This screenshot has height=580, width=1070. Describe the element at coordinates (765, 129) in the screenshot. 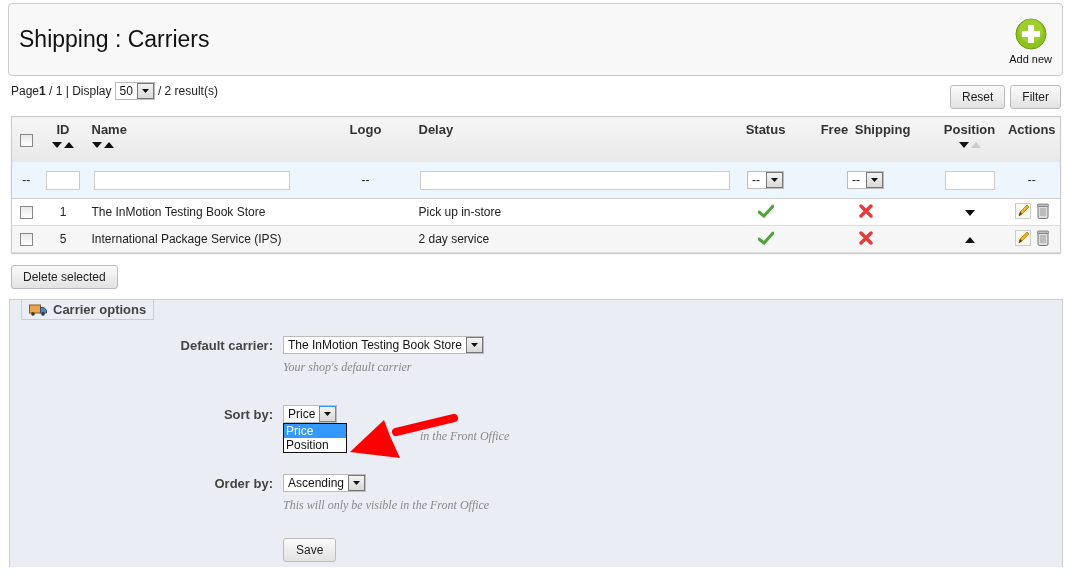

I see `column-header: Status` at that location.